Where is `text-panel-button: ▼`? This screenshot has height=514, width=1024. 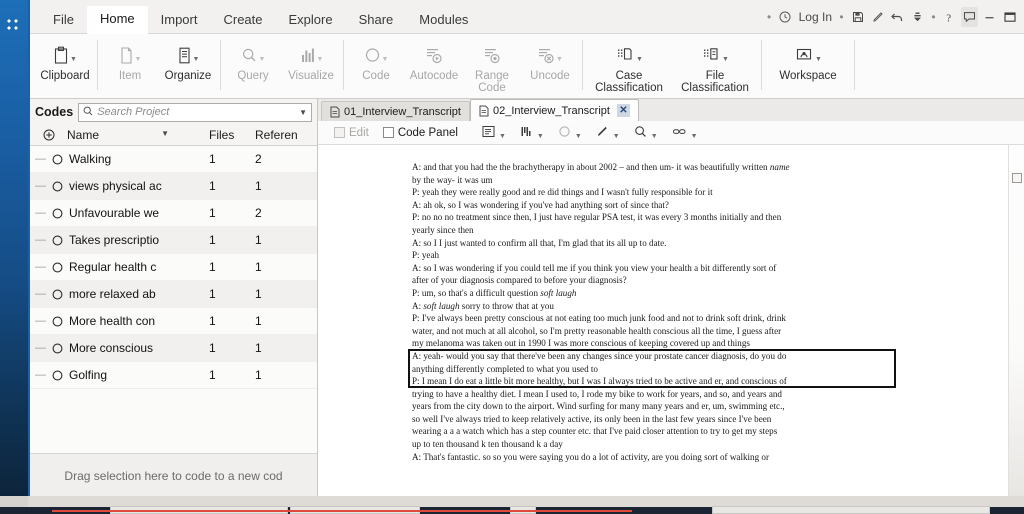 text-panel-button: ▼ is located at coordinates (494, 133).